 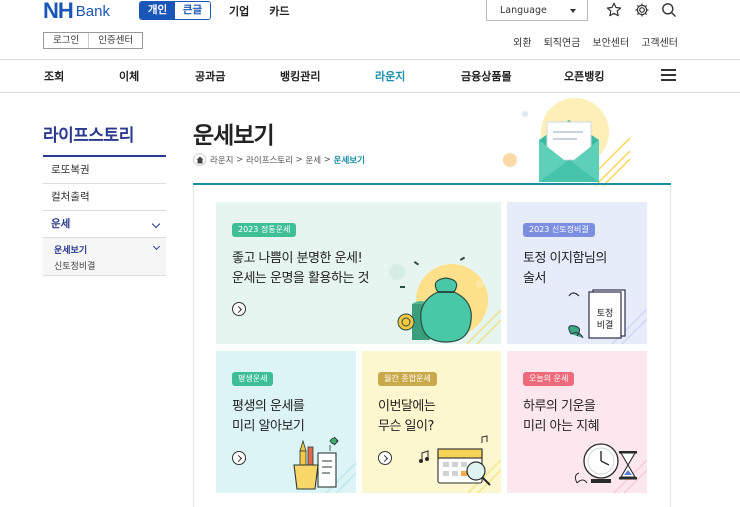 I want to click on language-label: Language, so click(x=523, y=10).